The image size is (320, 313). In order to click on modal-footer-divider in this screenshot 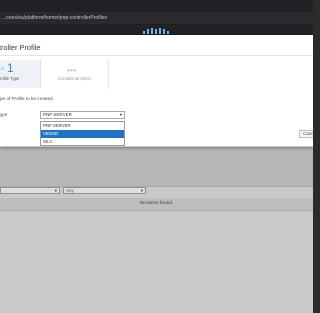, I will do `click(156, 146)`.